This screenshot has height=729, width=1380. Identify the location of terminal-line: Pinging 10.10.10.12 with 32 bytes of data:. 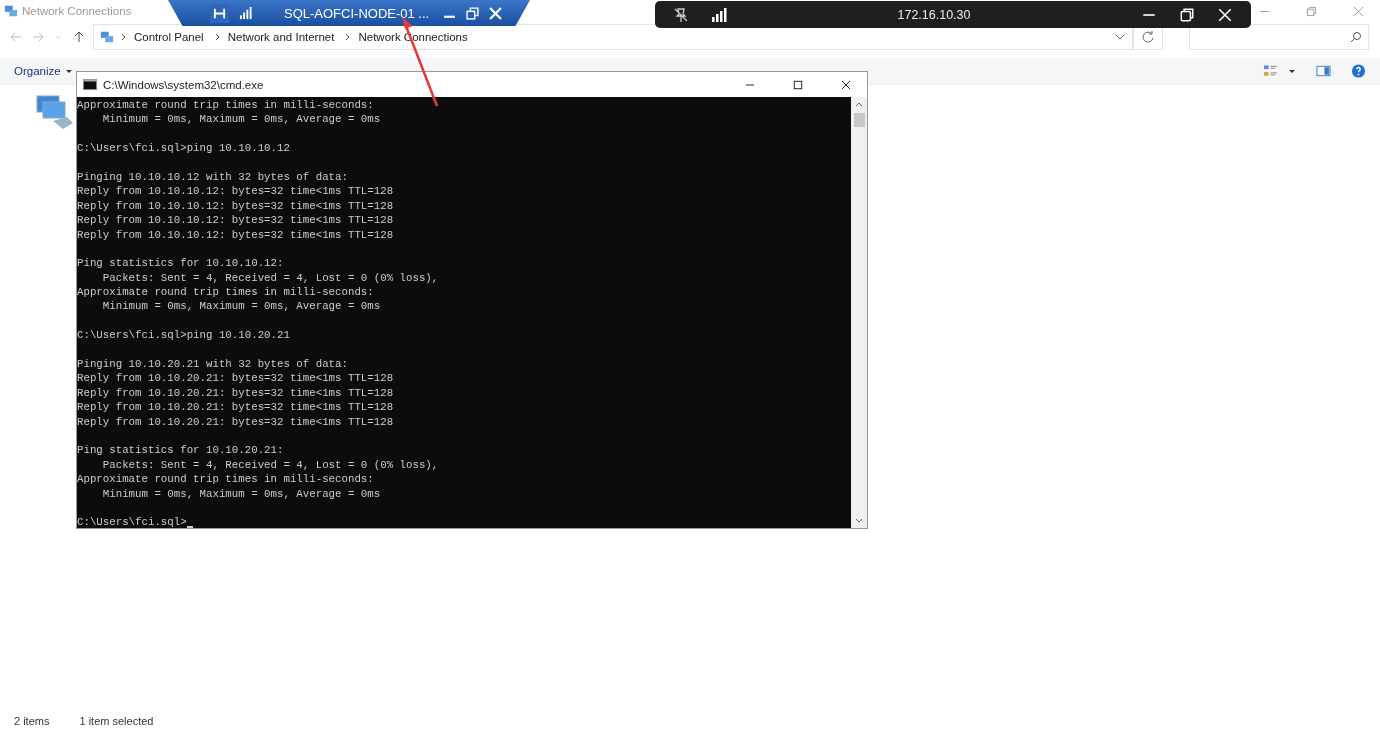
(212, 177).